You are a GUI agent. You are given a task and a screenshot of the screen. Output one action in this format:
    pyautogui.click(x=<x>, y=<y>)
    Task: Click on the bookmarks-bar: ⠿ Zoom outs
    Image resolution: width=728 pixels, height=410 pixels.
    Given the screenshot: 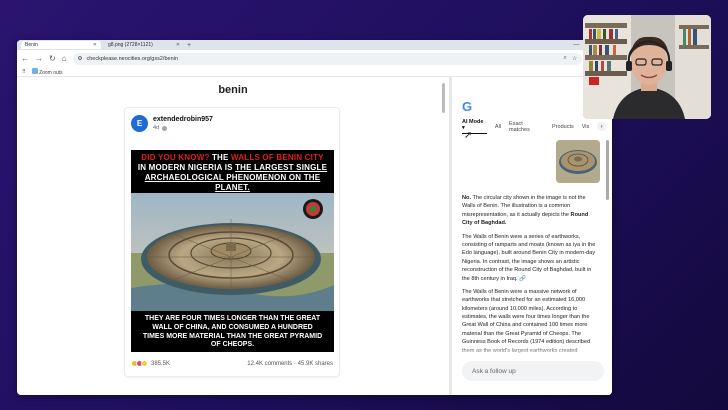 What is the action you would take?
    pyautogui.click(x=314, y=72)
    